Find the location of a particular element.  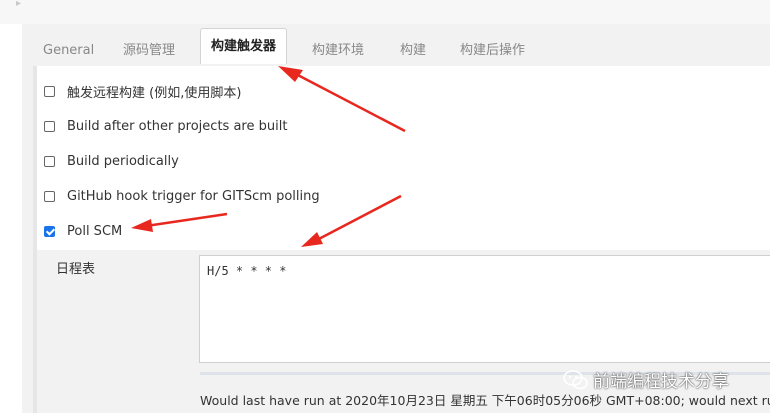

trigger-poll-scm-checkbox is located at coordinates (49, 231).